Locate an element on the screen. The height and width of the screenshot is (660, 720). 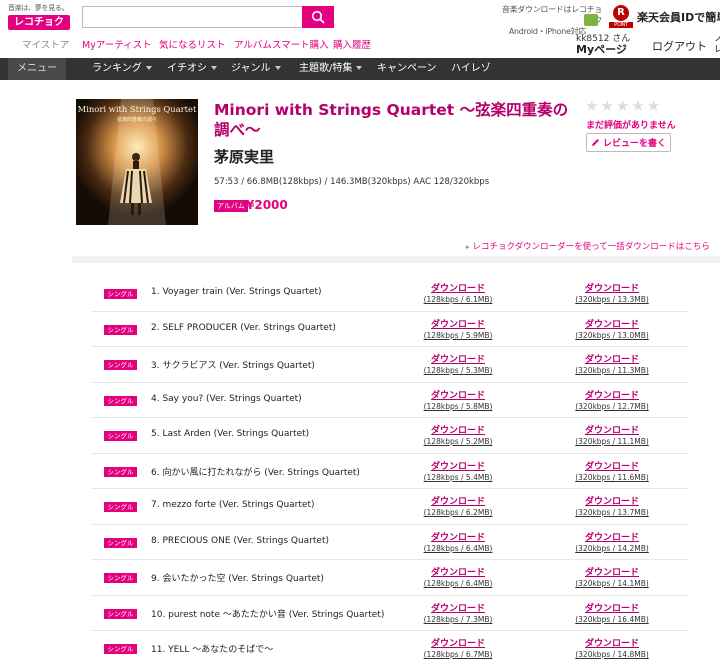
site-logo: 音楽は、夢を見る。 レコチョク is located at coordinates (40, 16).